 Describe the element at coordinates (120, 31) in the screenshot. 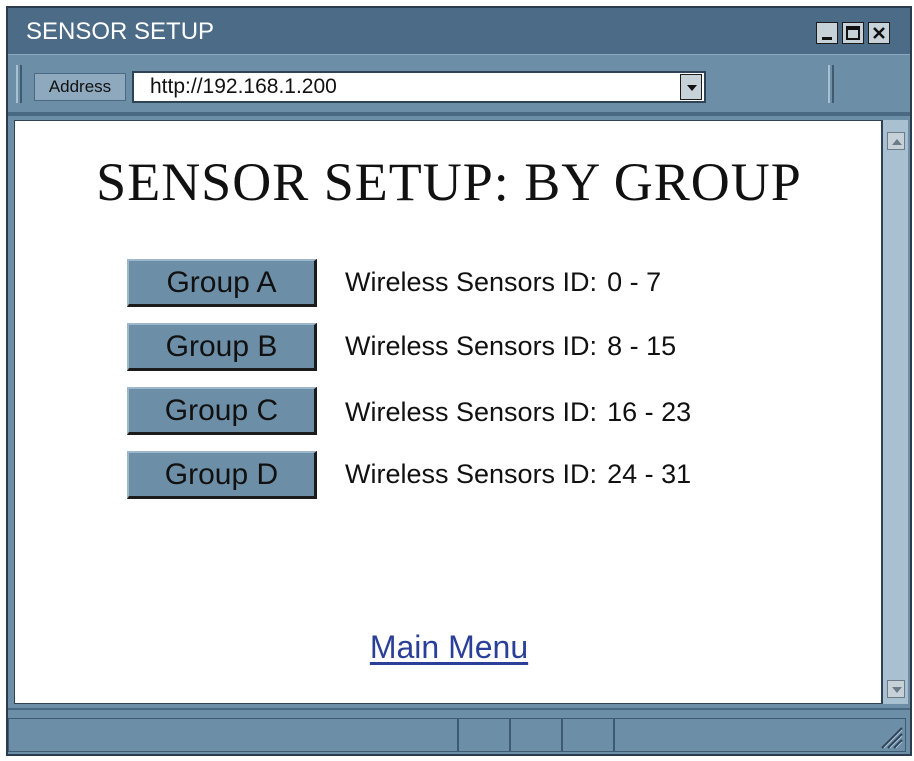

I see `window-title: SENSOR SETUP` at that location.